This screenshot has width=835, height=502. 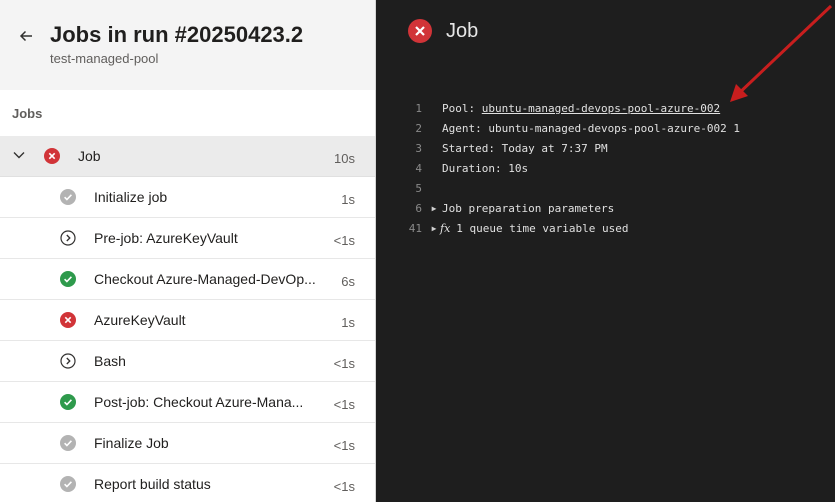 What do you see at coordinates (445, 228) in the screenshot?
I see `function-fx-icon: fx` at bounding box center [445, 228].